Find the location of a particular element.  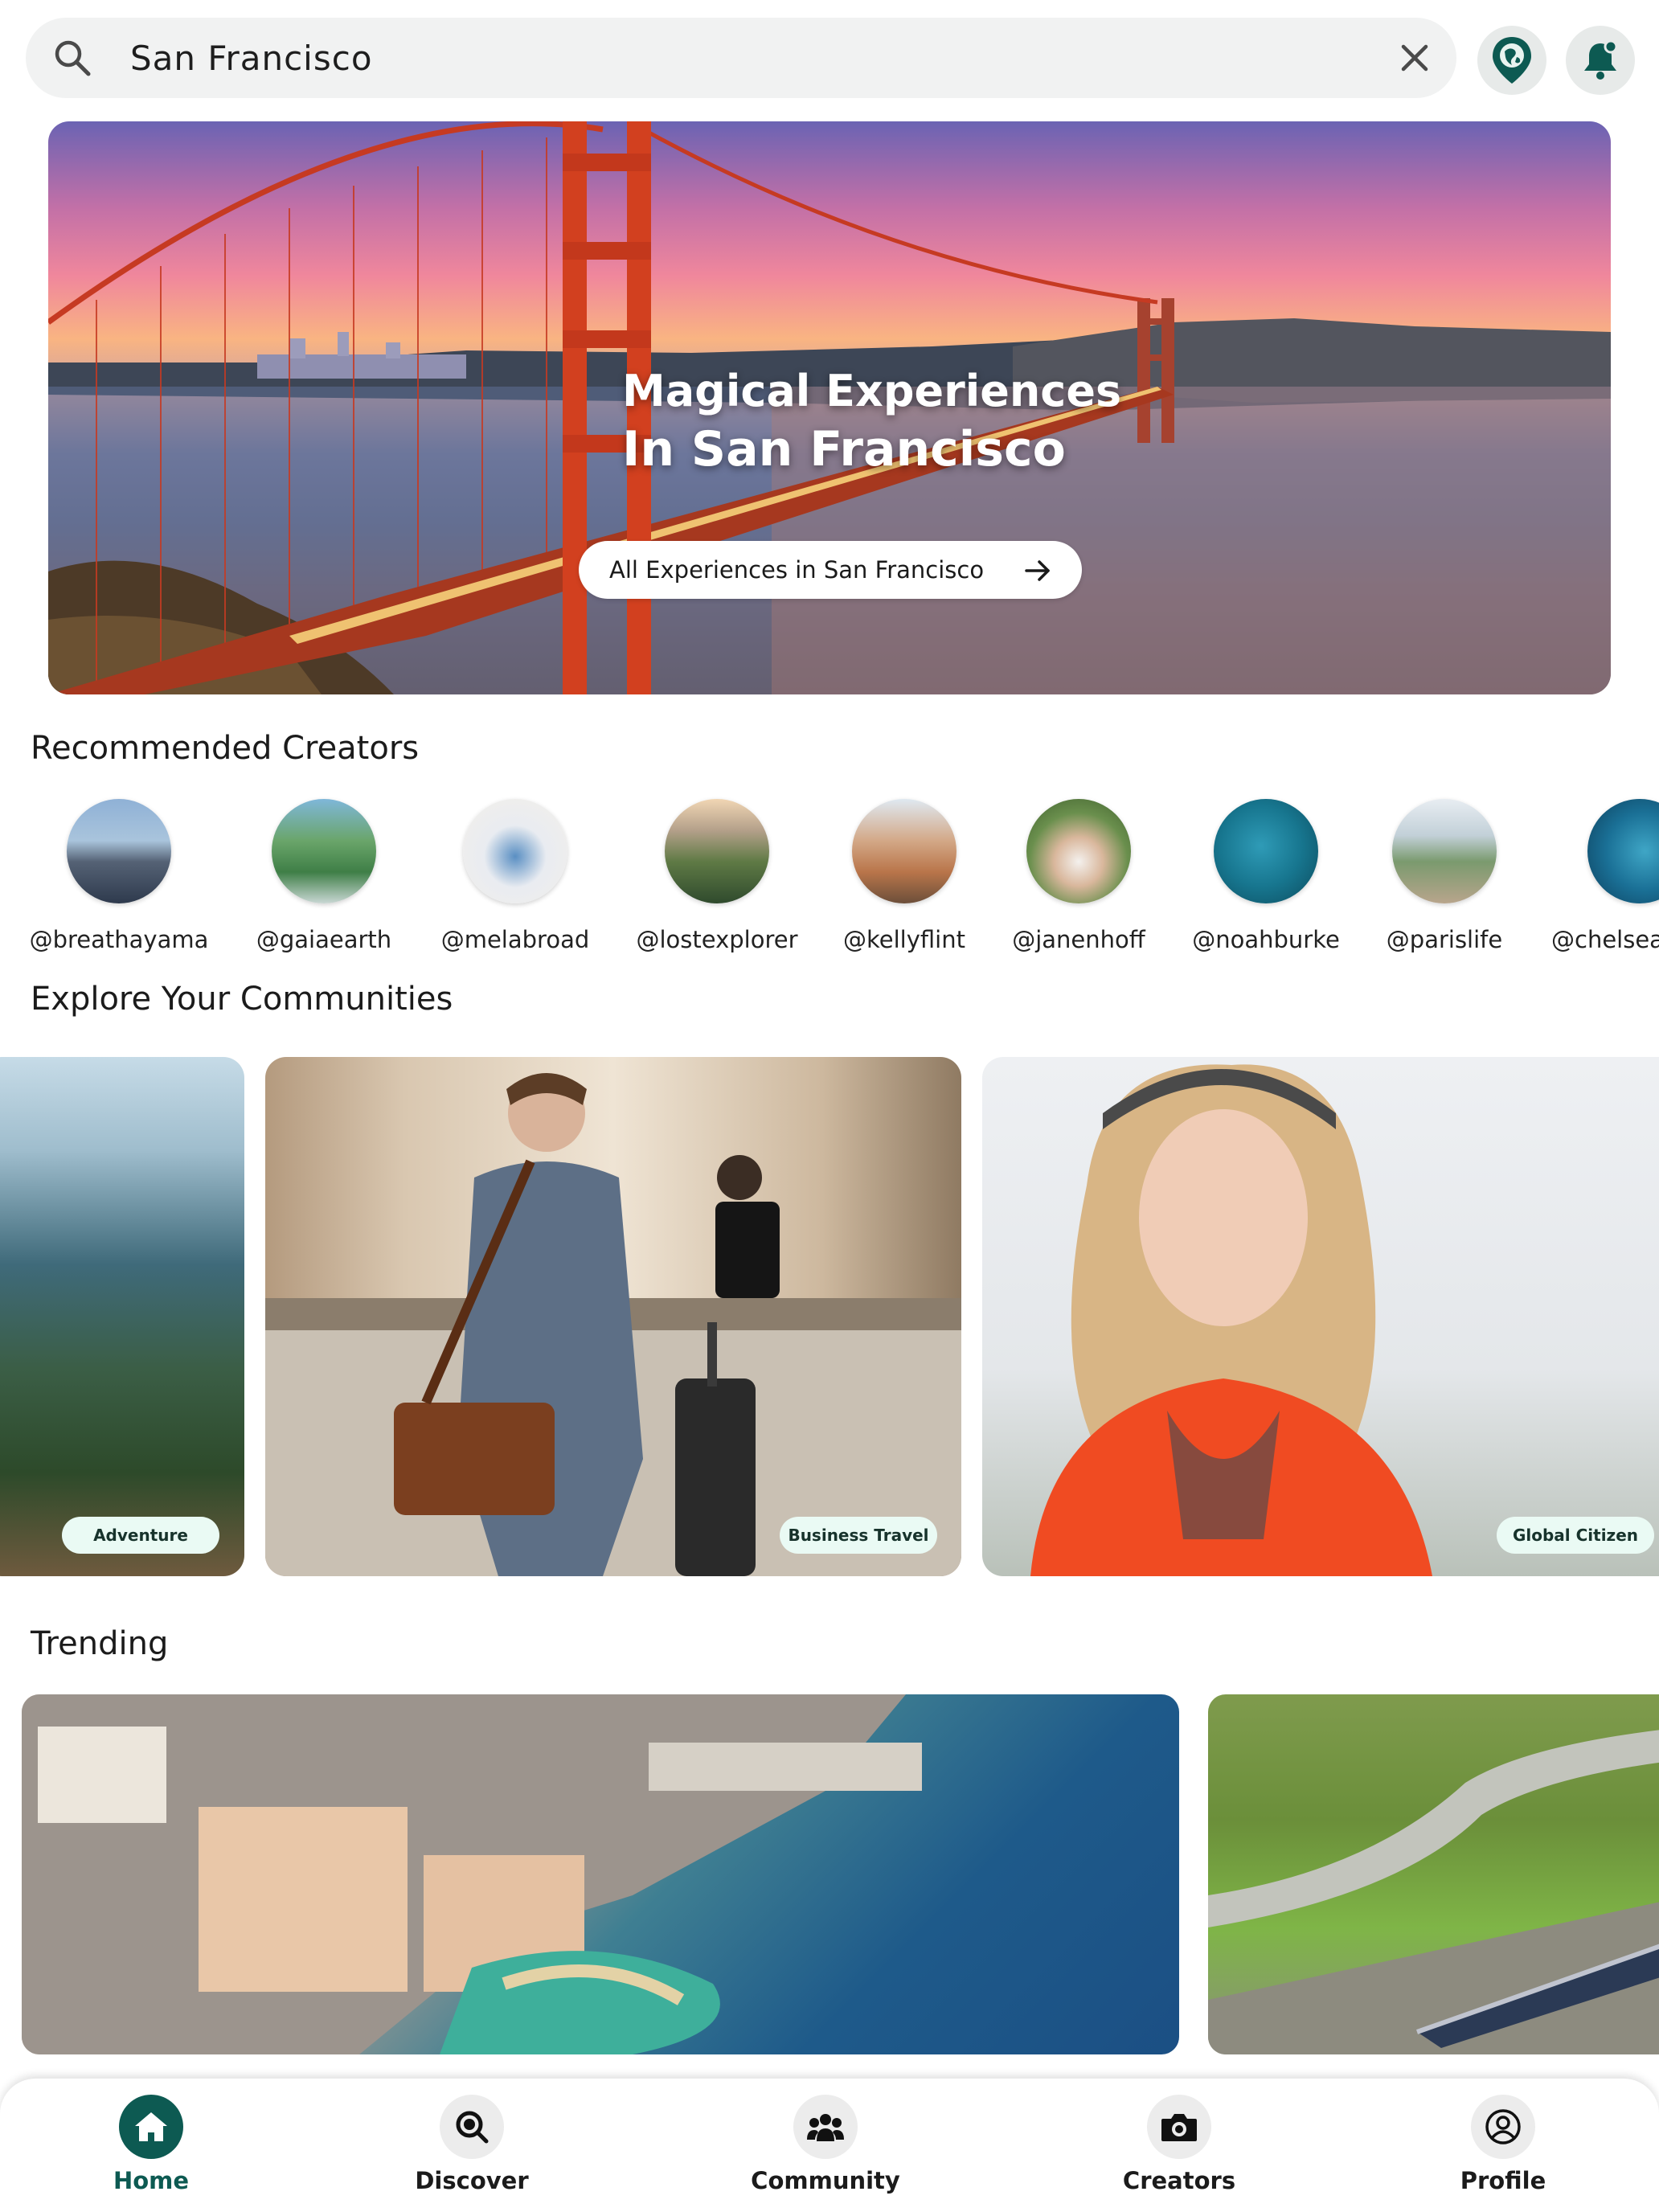

creator-item: @melabroad is located at coordinates (515, 880).